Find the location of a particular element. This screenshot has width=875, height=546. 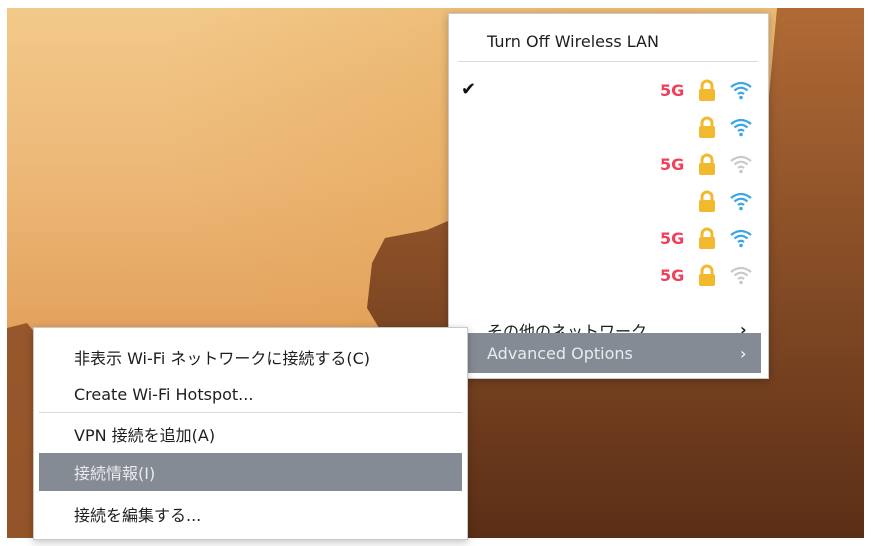

advanced-options-item: Advanced Options › is located at coordinates (609, 353).